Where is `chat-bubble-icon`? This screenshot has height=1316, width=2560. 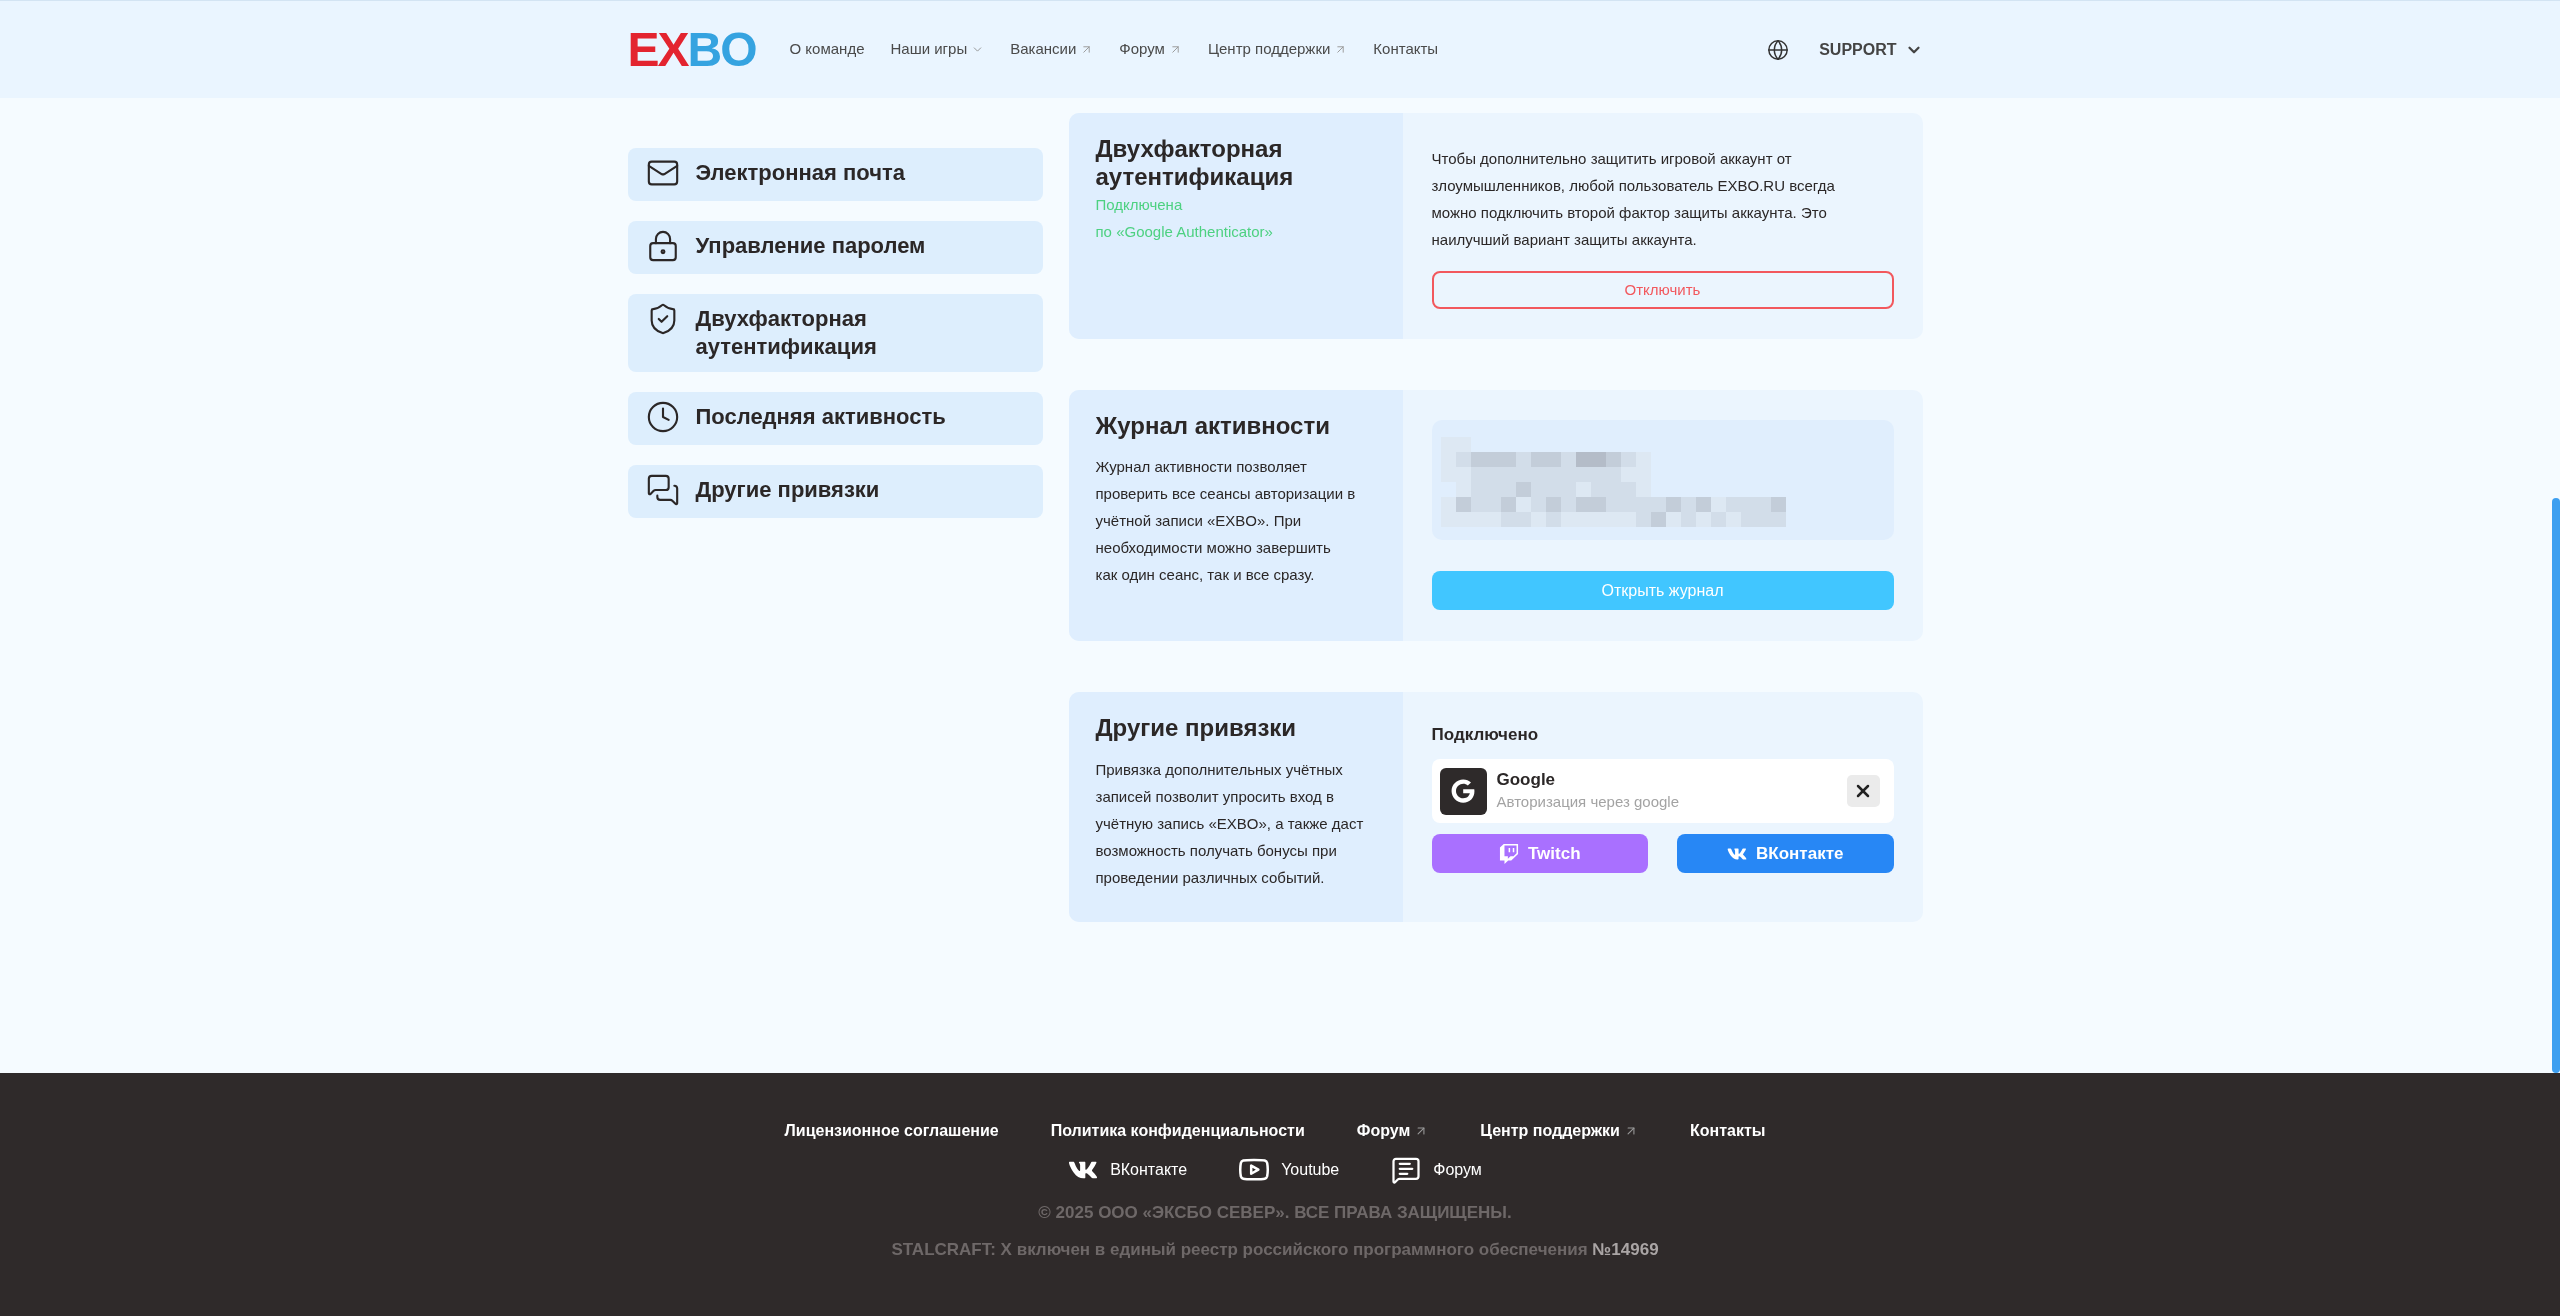 chat-bubble-icon is located at coordinates (1406, 1170).